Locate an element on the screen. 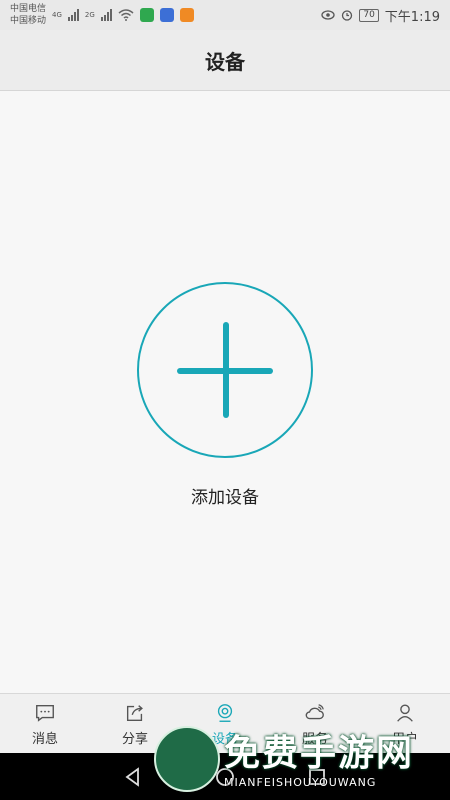  tab-devices: 设备 is located at coordinates (225, 724).